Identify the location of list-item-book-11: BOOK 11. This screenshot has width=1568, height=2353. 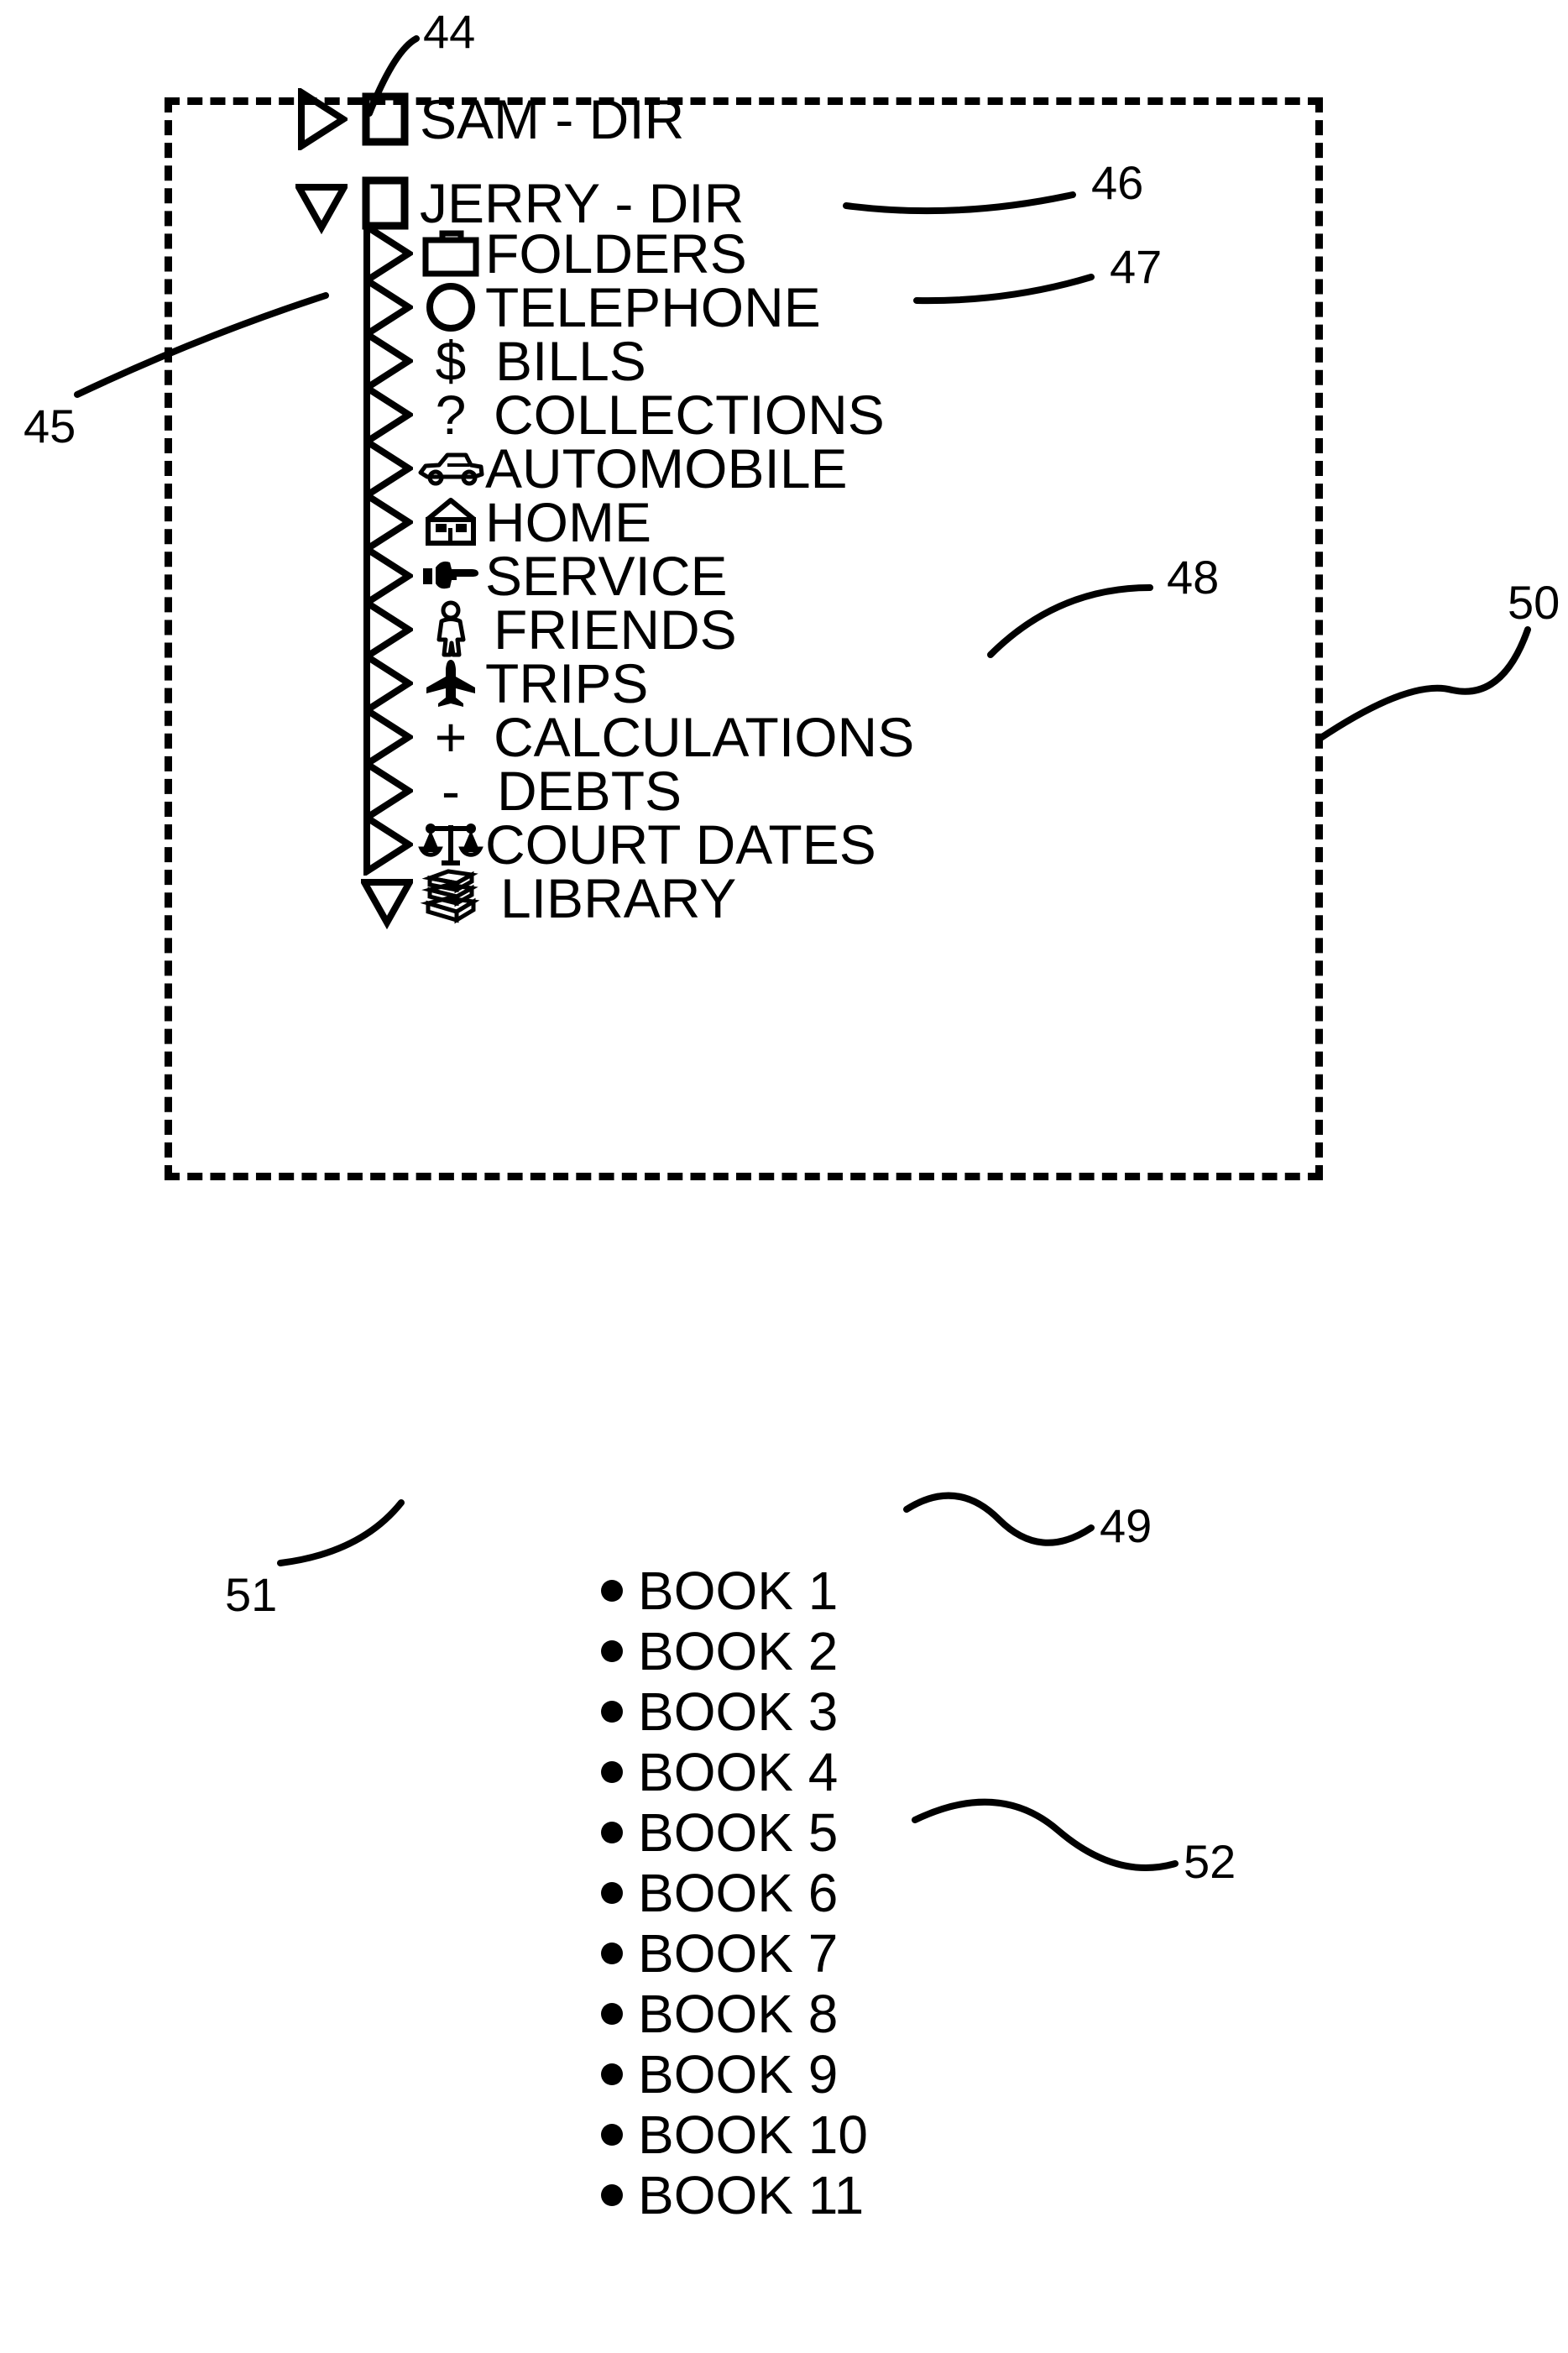
(732, 2195).